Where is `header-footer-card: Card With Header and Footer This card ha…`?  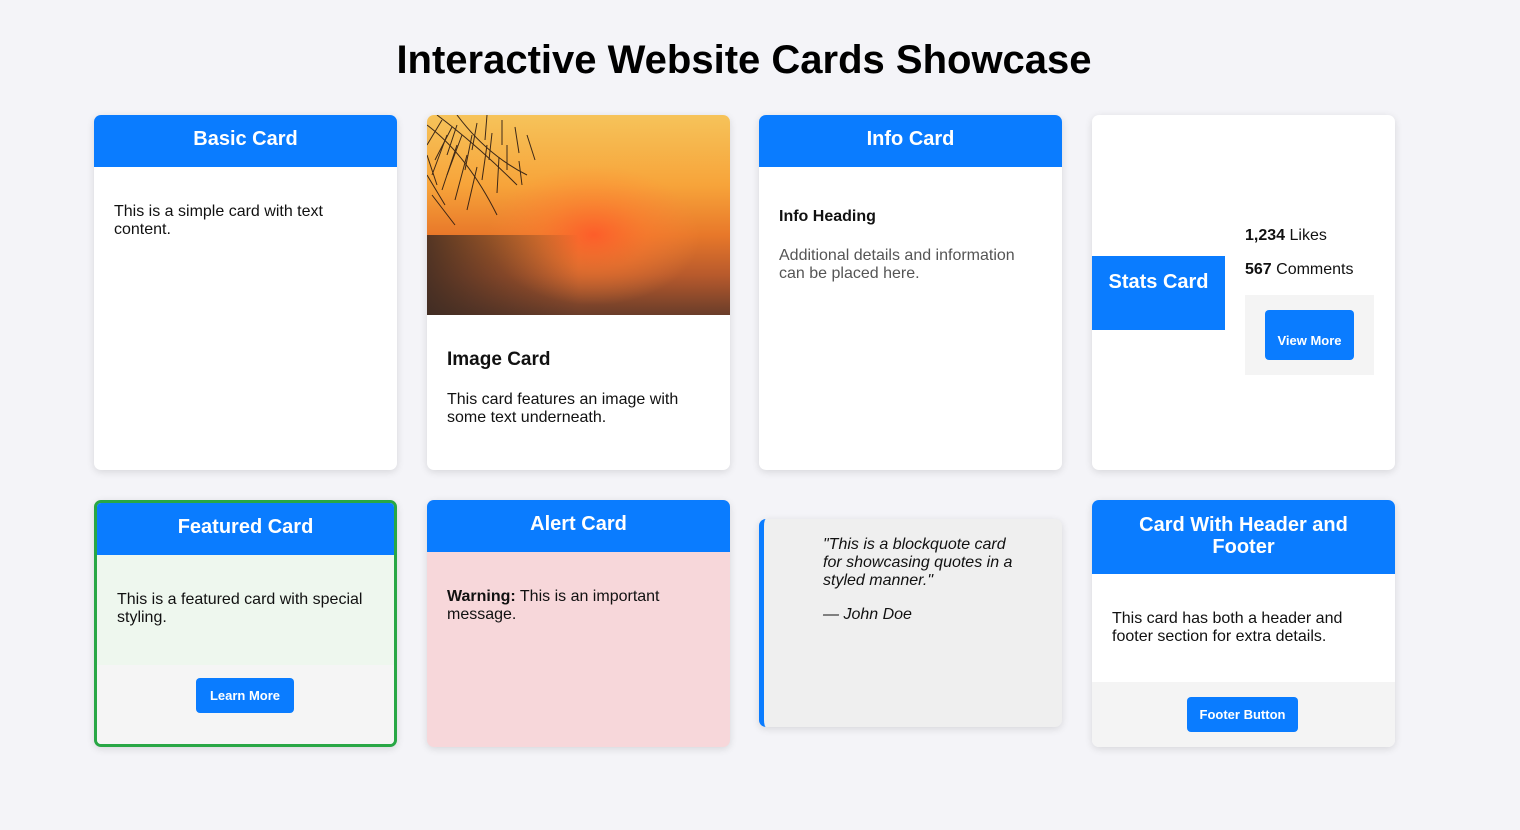 header-footer-card: Card With Header and Footer This card ha… is located at coordinates (1243, 623).